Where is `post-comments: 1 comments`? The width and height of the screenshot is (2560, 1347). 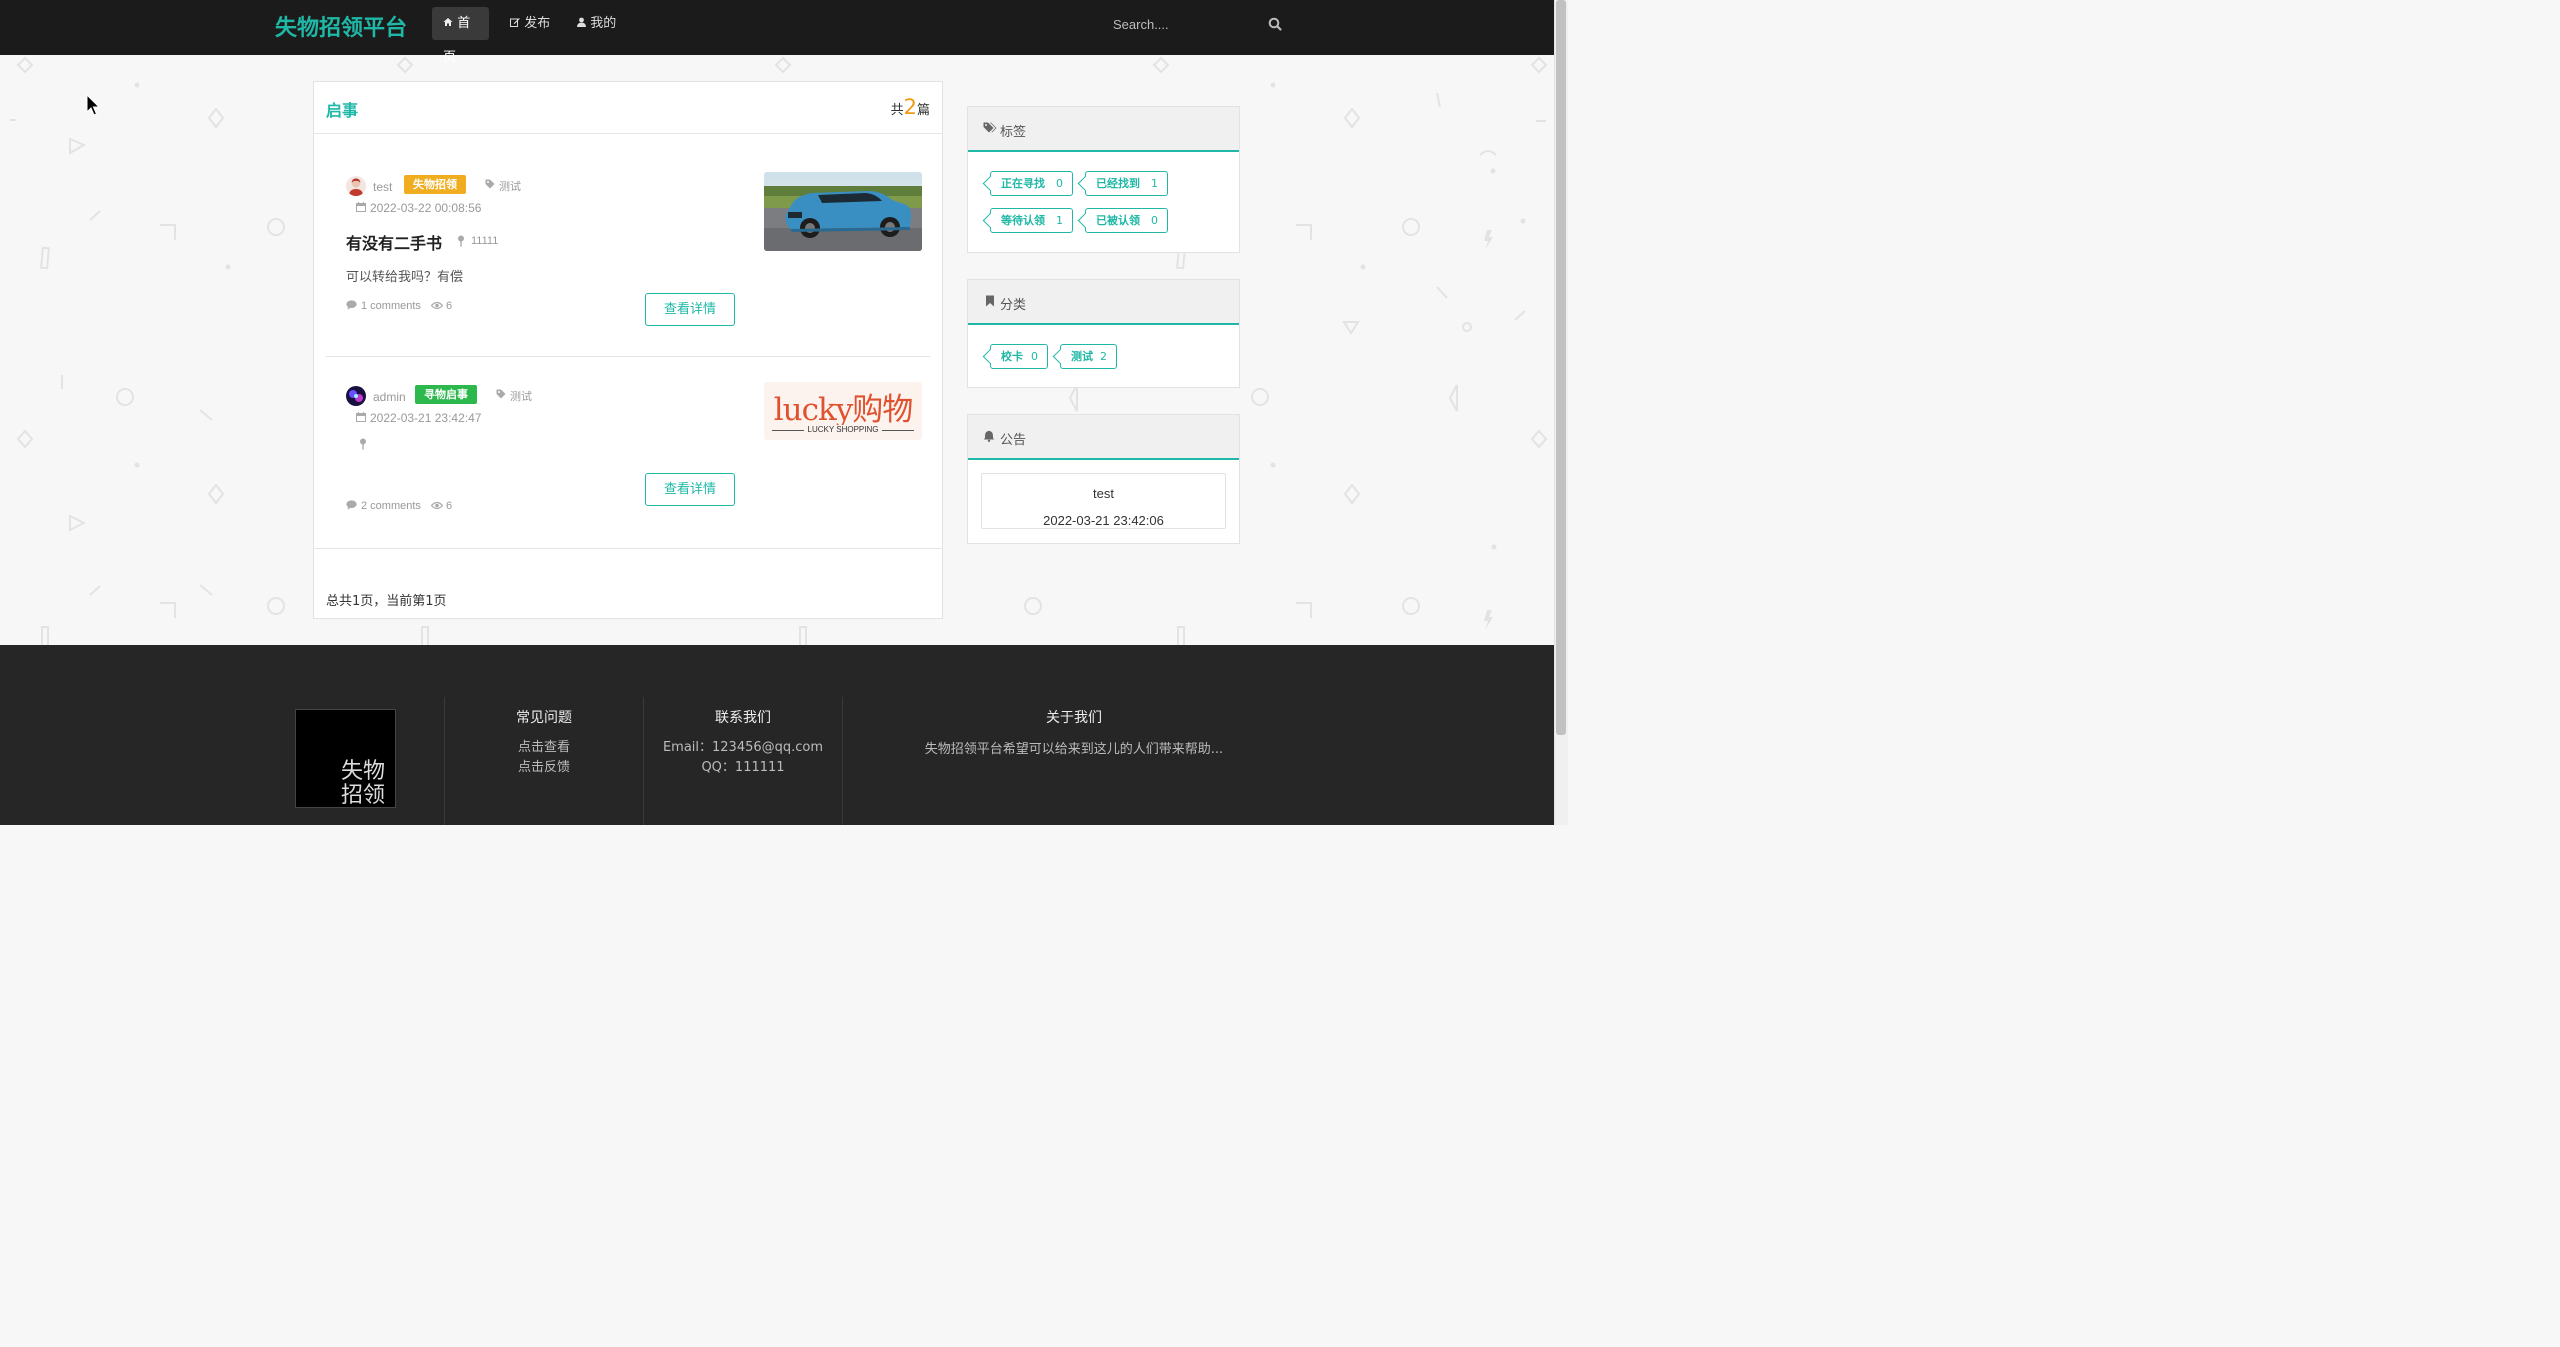 post-comments: 1 comments is located at coordinates (391, 306).